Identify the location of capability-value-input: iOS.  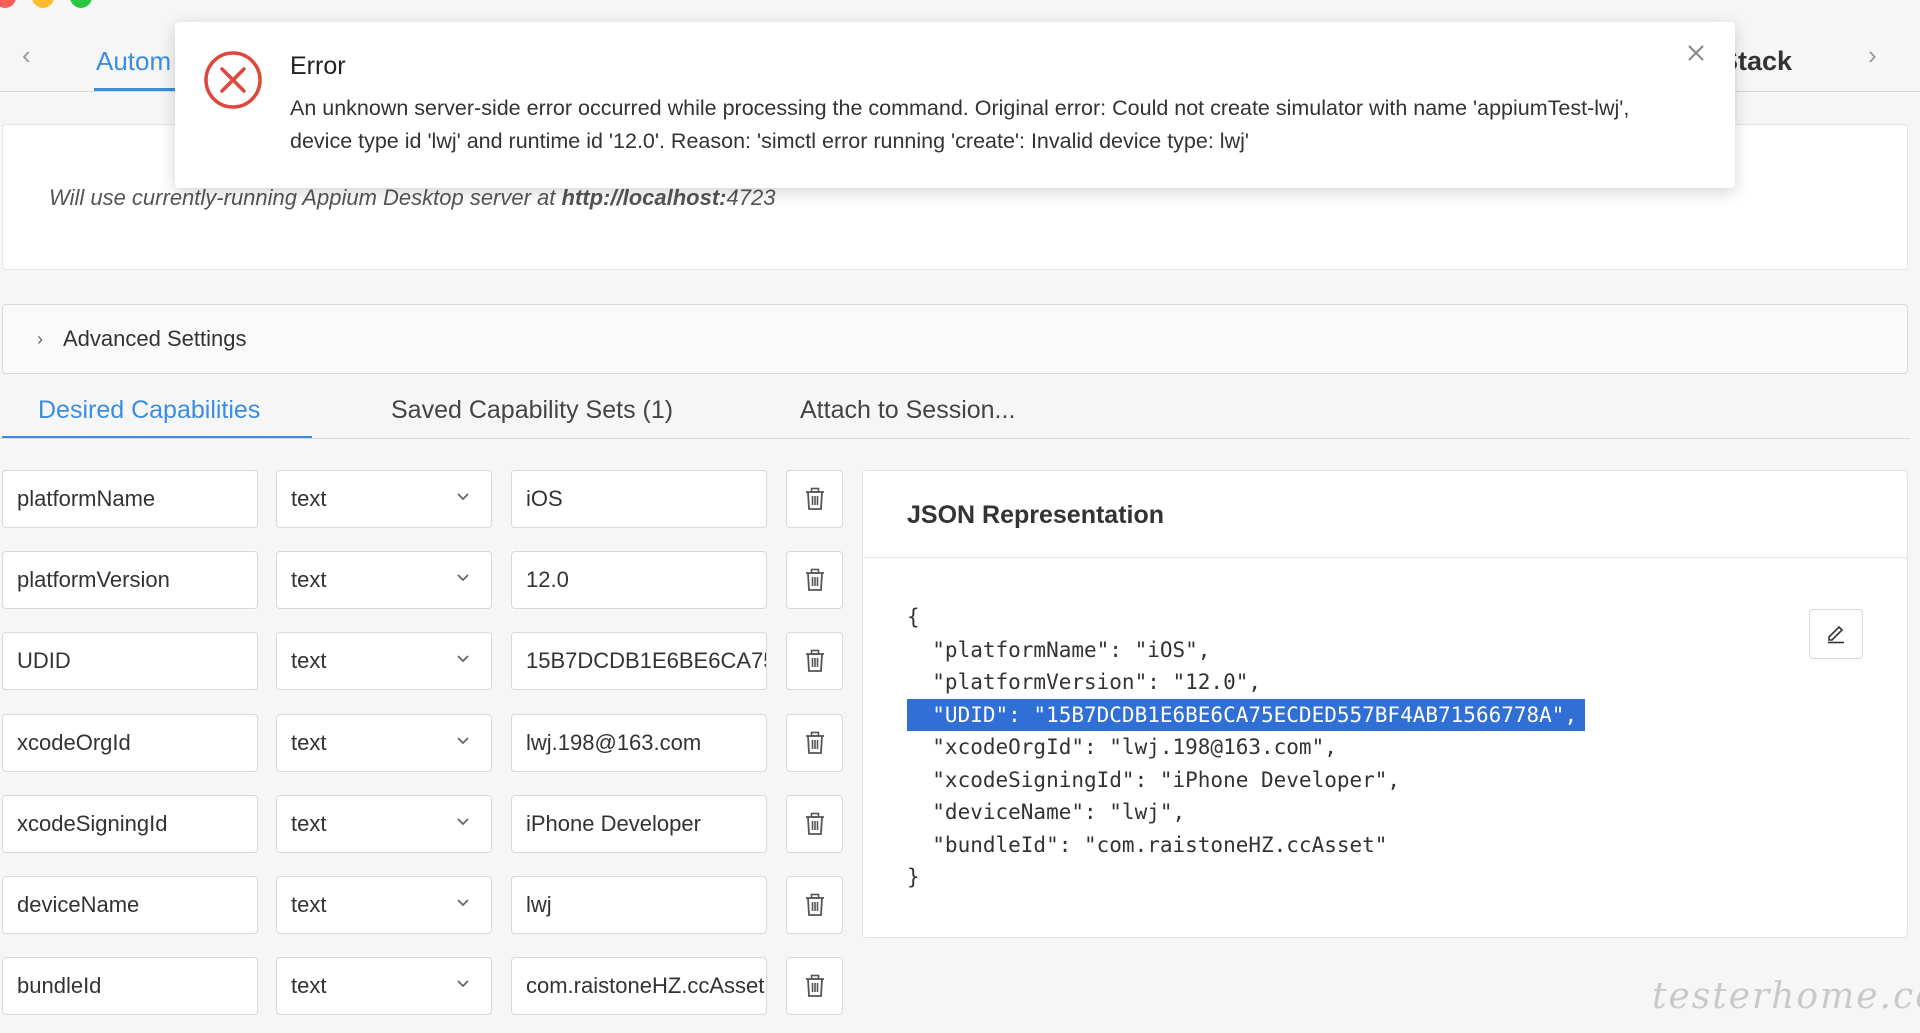
(639, 499).